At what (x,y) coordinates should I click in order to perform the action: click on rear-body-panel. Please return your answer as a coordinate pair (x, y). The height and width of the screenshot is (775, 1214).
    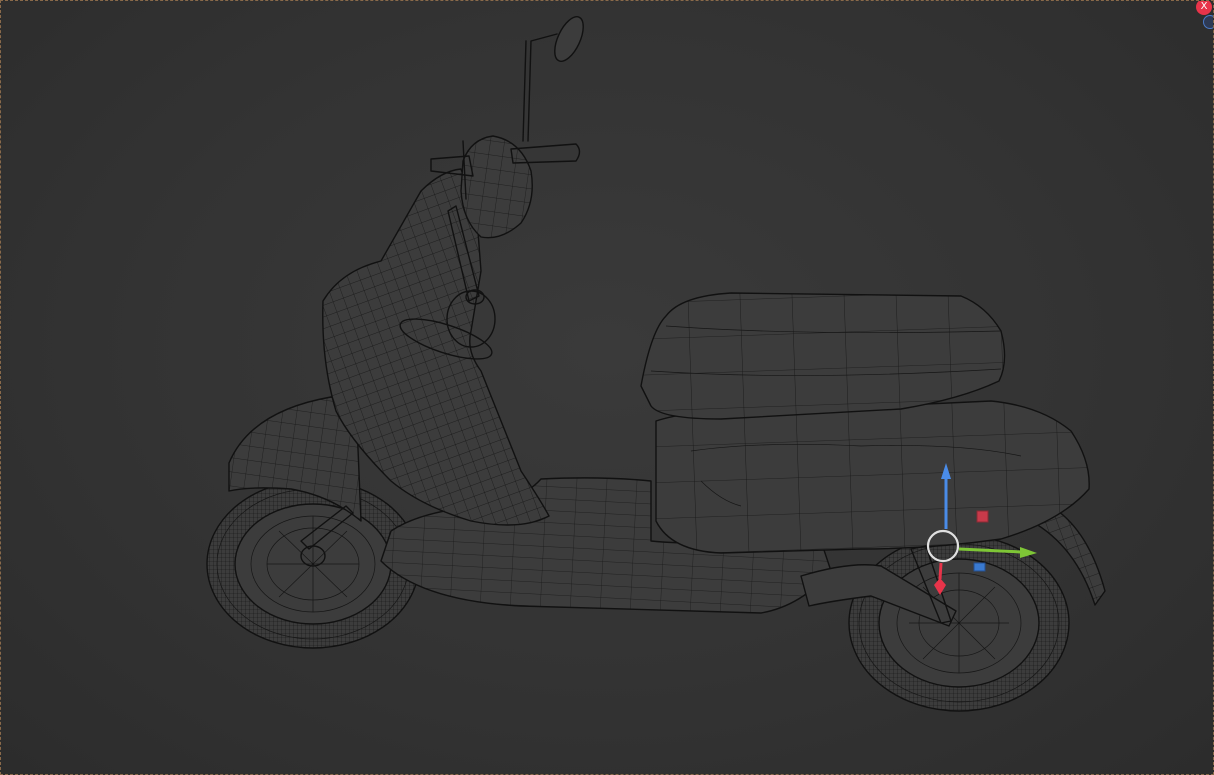
    Looking at the image, I should click on (872, 477).